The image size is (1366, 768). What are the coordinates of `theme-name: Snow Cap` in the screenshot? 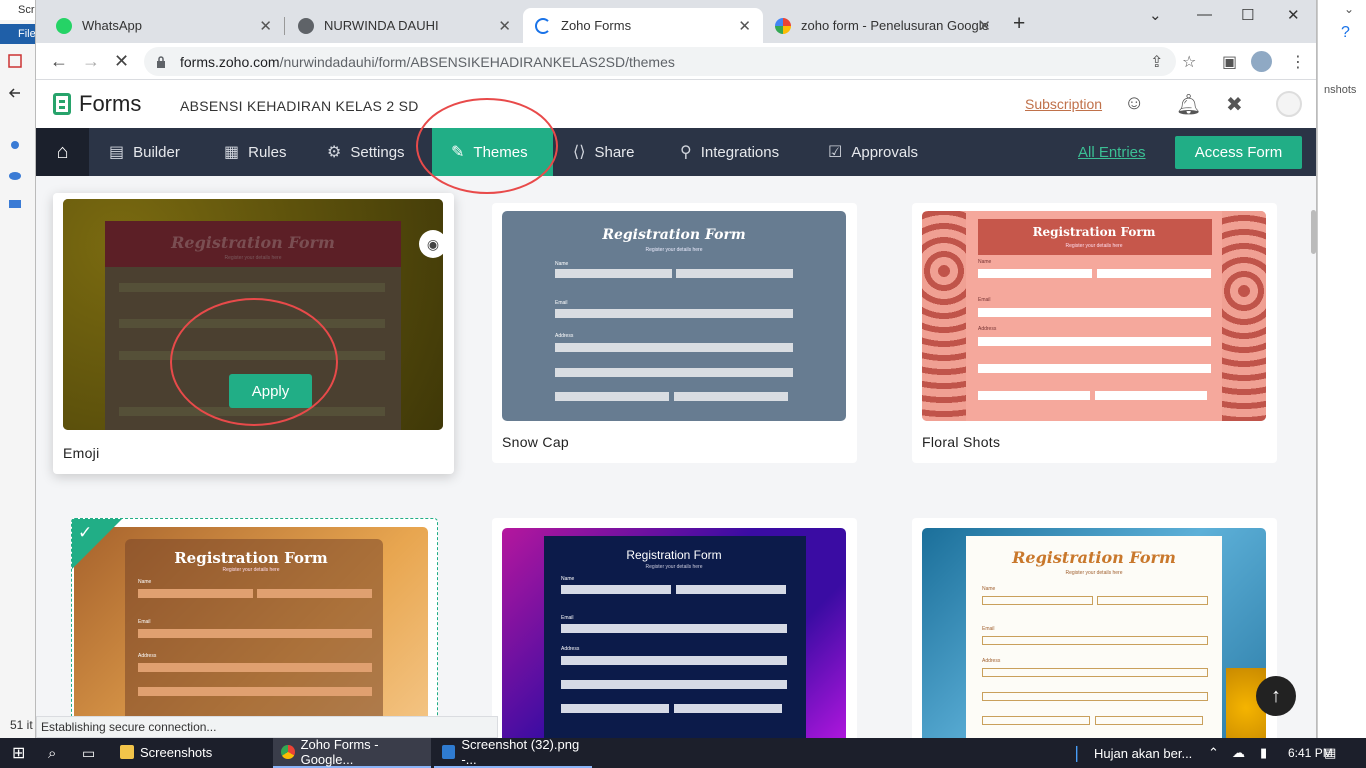 It's located at (535, 442).